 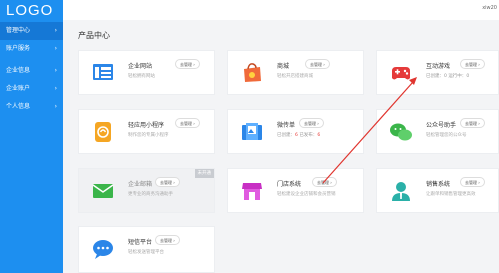 I want to click on product-name: 商城, so click(x=283, y=66).